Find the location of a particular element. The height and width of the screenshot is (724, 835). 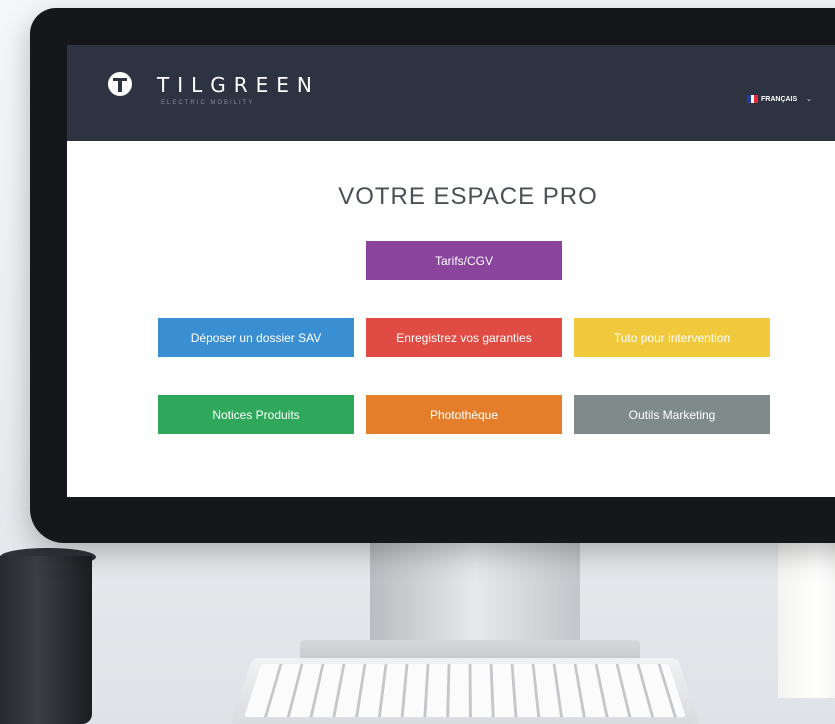

language-label: FRANÇAIS is located at coordinates (779, 99).